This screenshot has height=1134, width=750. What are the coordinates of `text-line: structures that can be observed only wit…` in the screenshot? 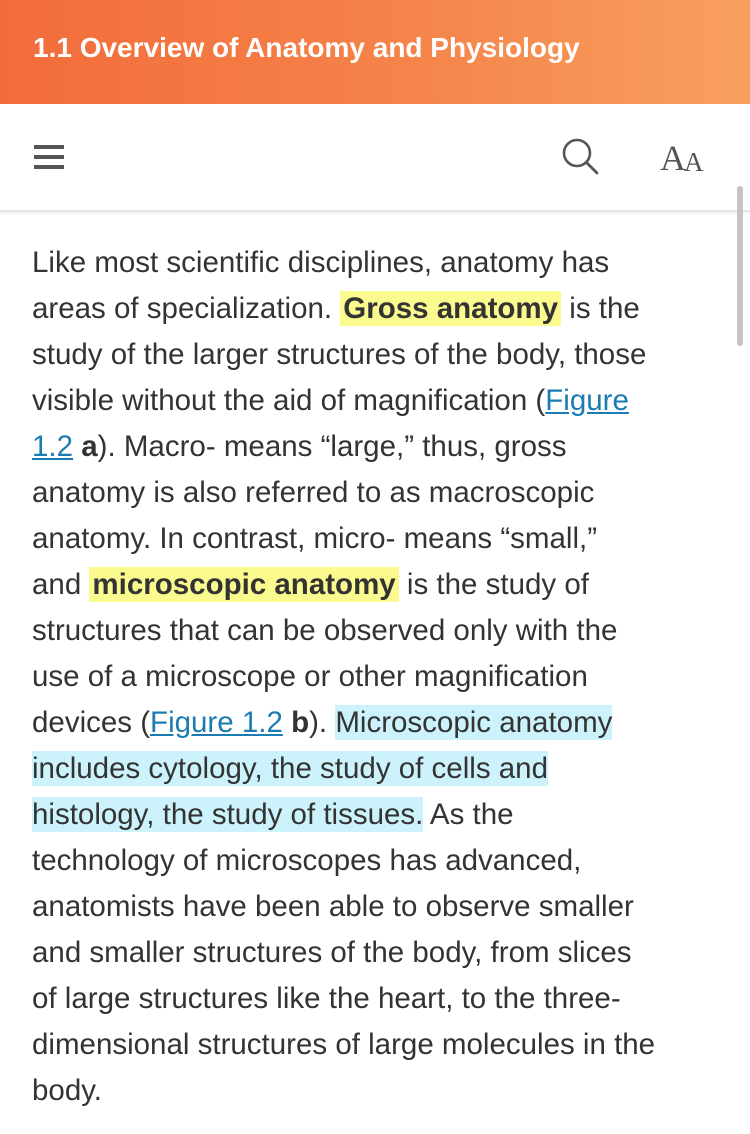 It's located at (377, 631).